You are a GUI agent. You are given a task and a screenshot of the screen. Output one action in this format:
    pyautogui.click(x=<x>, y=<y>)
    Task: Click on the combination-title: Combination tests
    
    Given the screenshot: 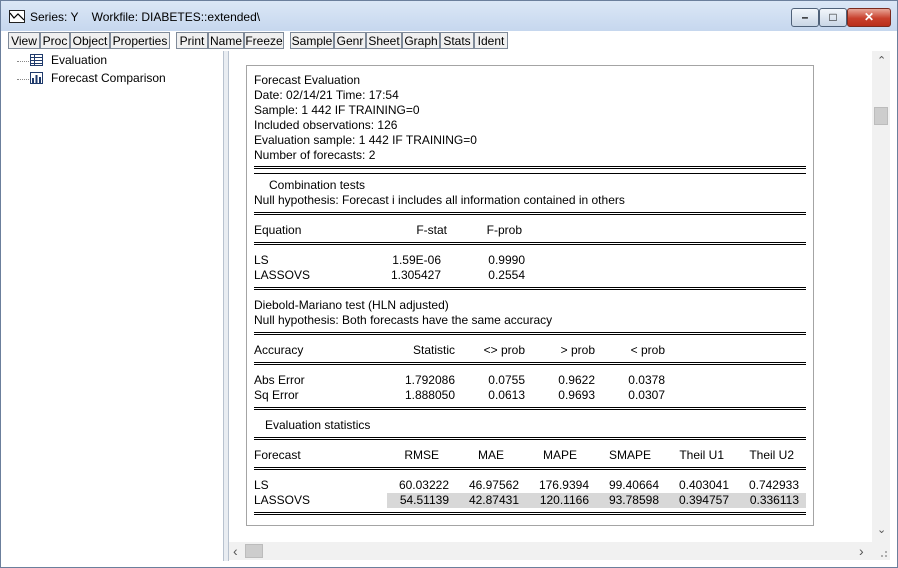 What is the action you would take?
    pyautogui.click(x=317, y=185)
    